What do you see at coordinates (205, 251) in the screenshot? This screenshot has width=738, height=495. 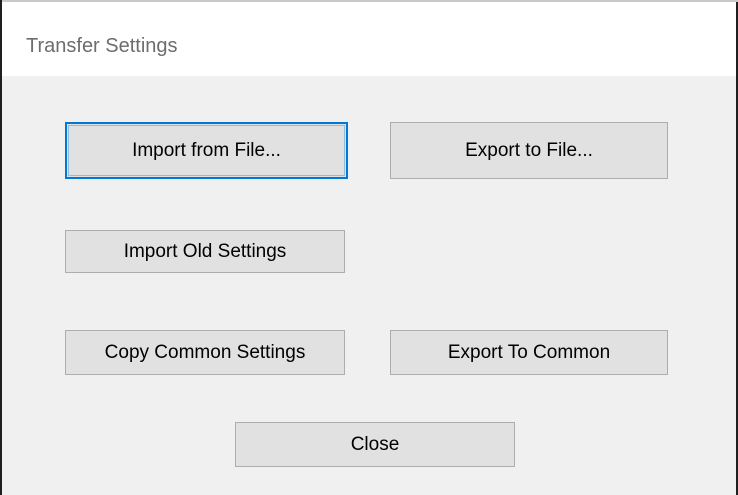 I see `import-old-settings-button: Import Old Settings` at bounding box center [205, 251].